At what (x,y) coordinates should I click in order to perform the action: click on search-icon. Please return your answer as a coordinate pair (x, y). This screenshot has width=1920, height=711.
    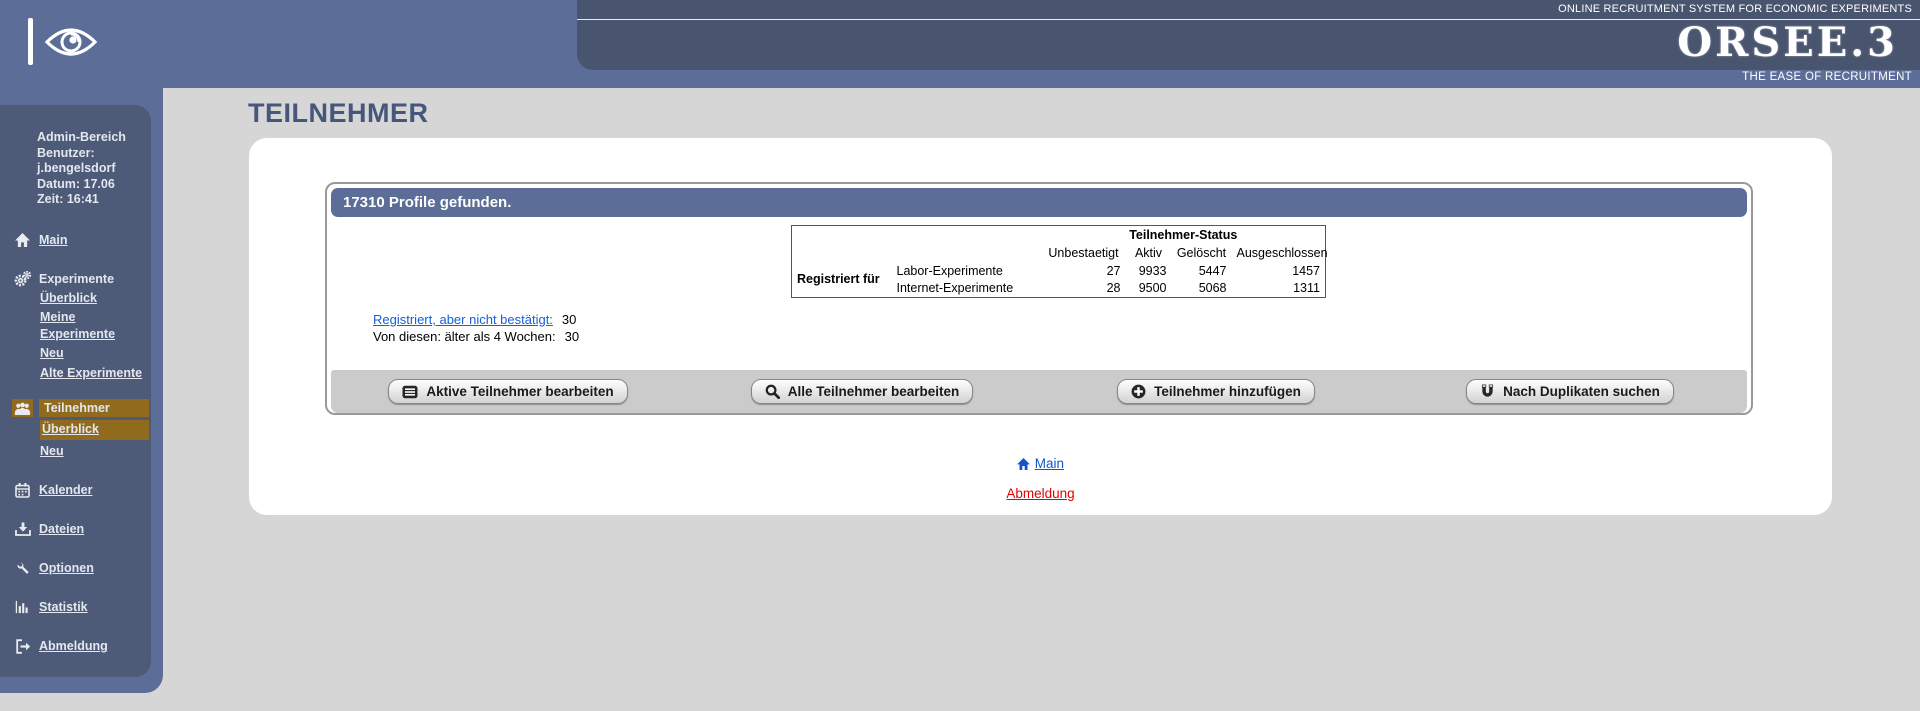
    Looking at the image, I should click on (772, 391).